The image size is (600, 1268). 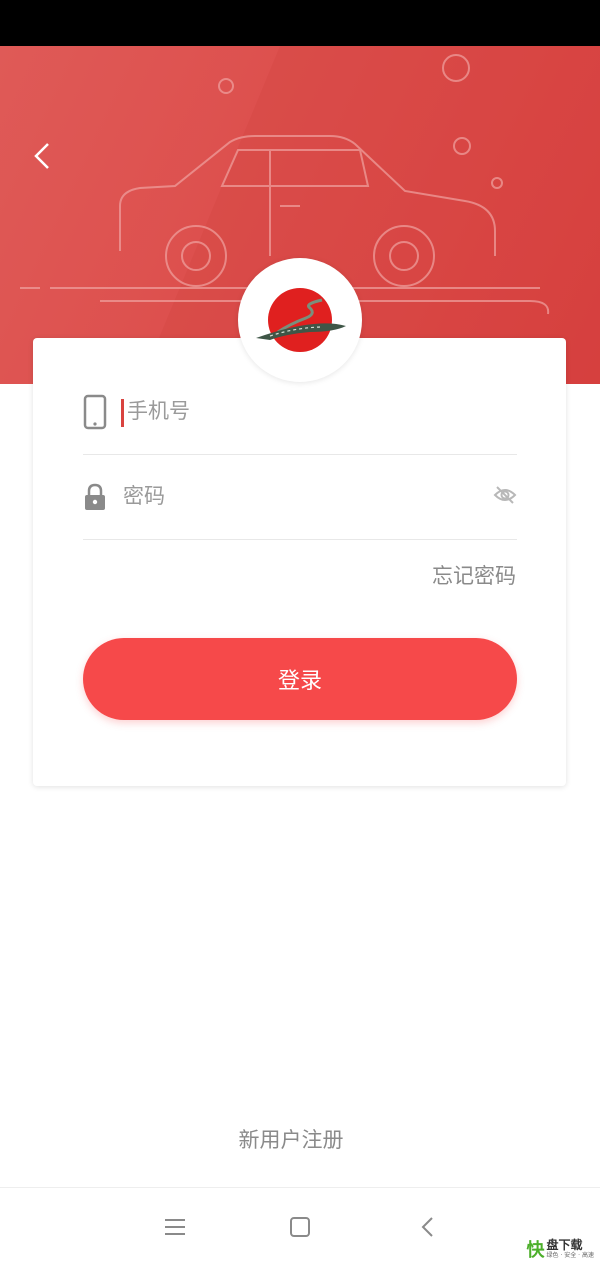 What do you see at coordinates (95, 497) in the screenshot?
I see `lock-icon` at bounding box center [95, 497].